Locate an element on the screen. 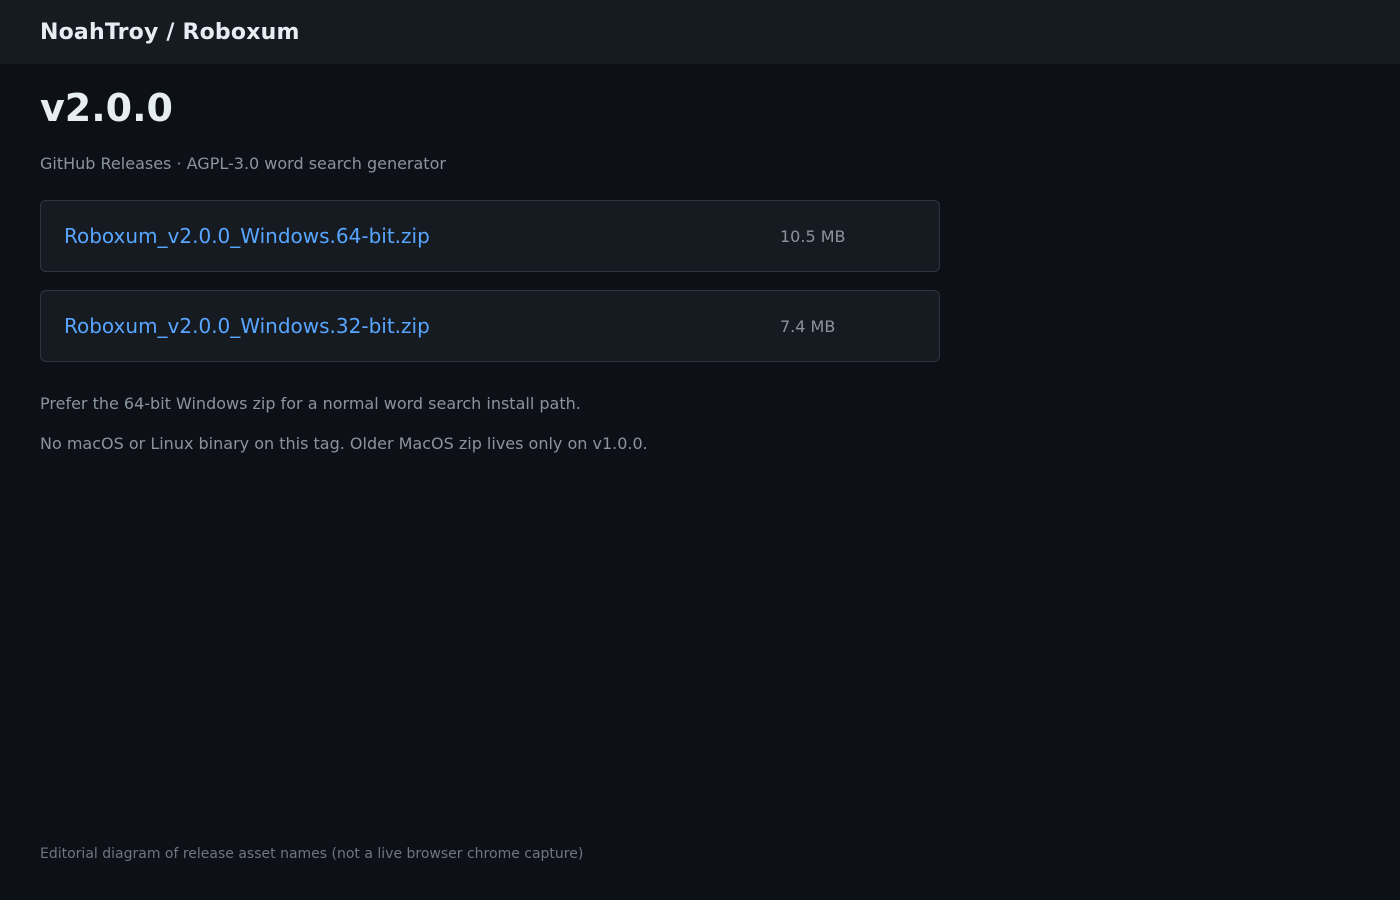 This screenshot has height=900, width=1400. asset-download-link-windows-64: Roboxum_v2.0.0_Windows.64-bit.zip is located at coordinates (247, 236).